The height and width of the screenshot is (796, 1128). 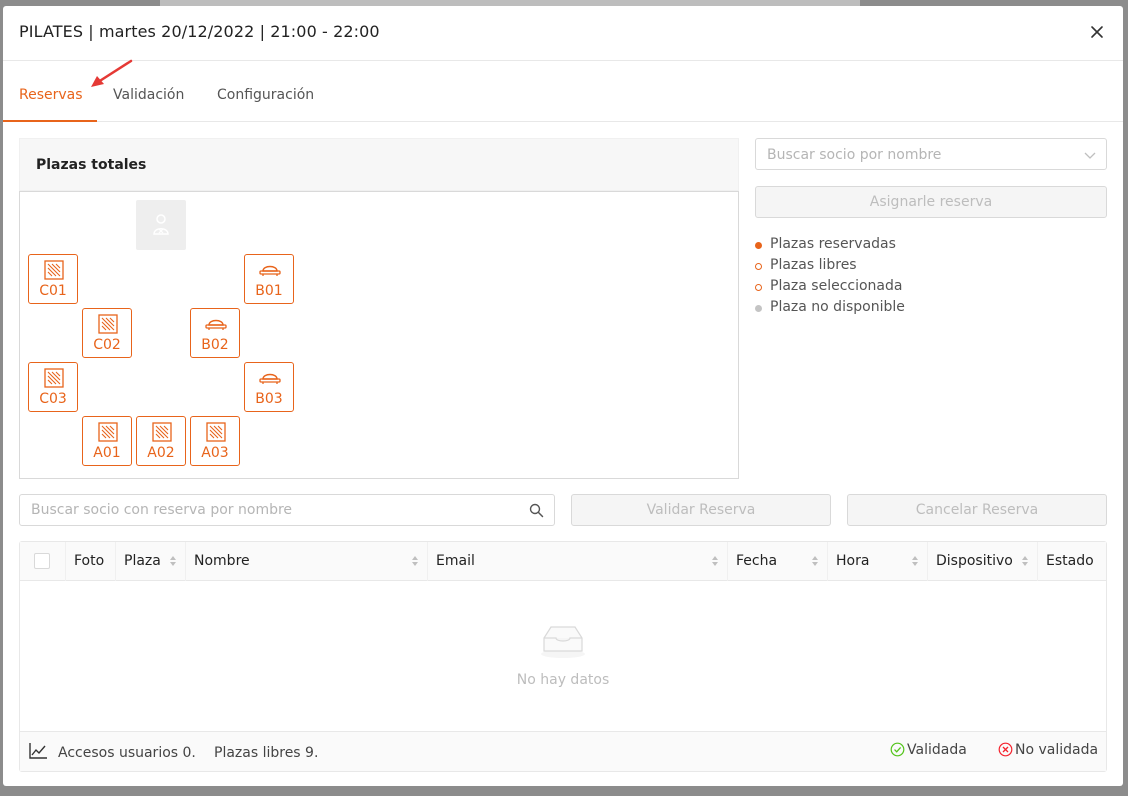 What do you see at coordinates (50, 121) in the screenshot?
I see `active-tab-indicator` at bounding box center [50, 121].